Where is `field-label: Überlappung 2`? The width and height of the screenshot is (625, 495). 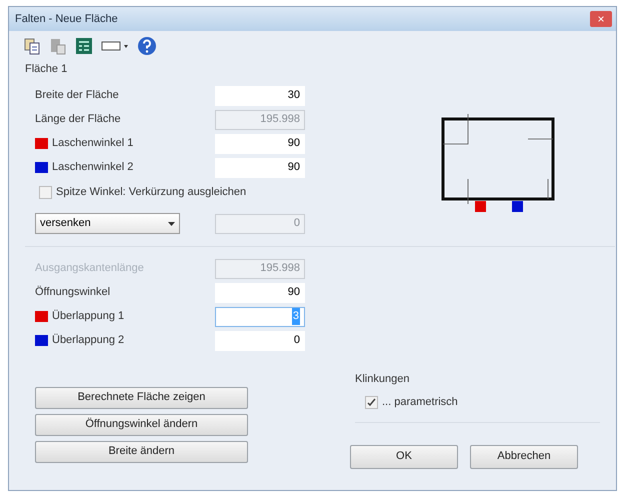 field-label: Überlappung 2 is located at coordinates (88, 340).